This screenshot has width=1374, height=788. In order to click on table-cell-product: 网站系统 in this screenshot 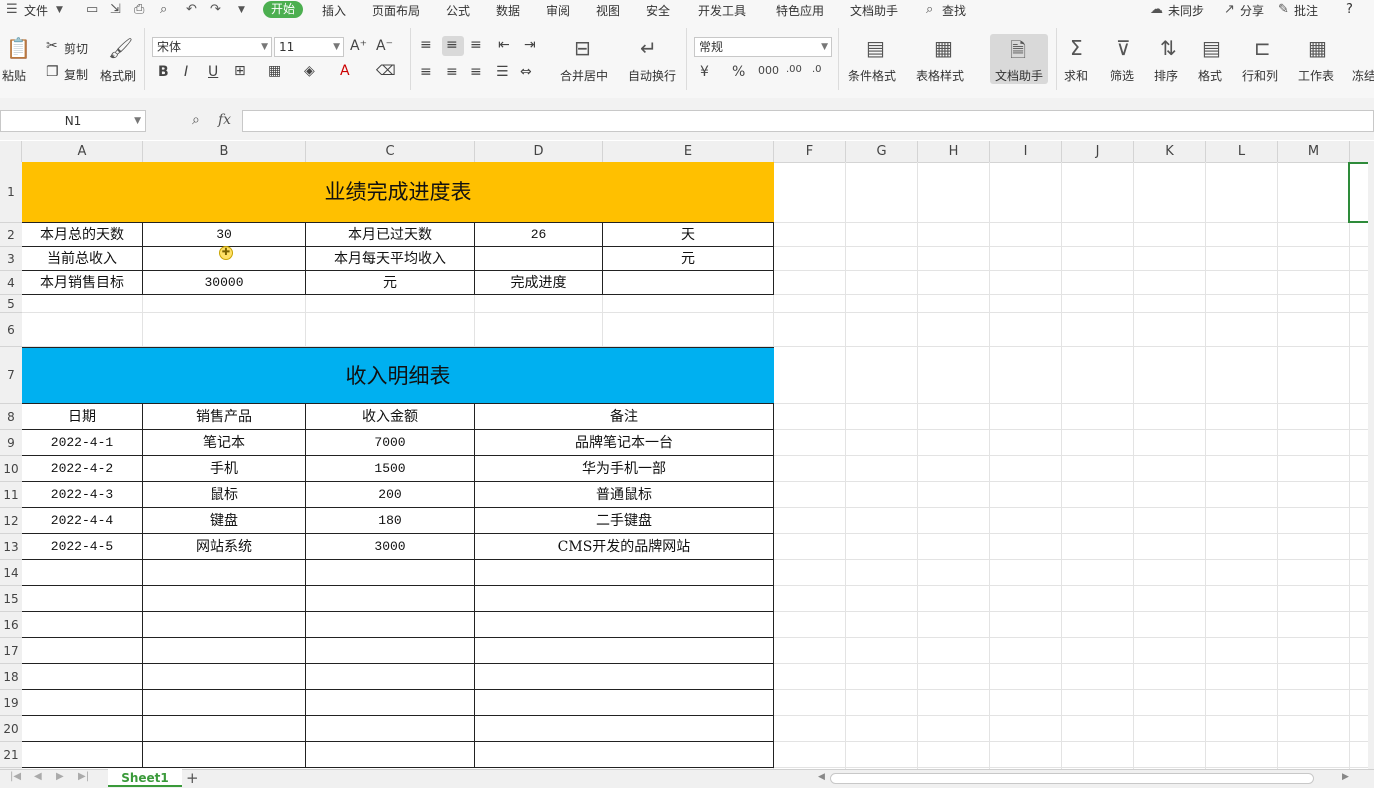, I will do `click(224, 547)`.